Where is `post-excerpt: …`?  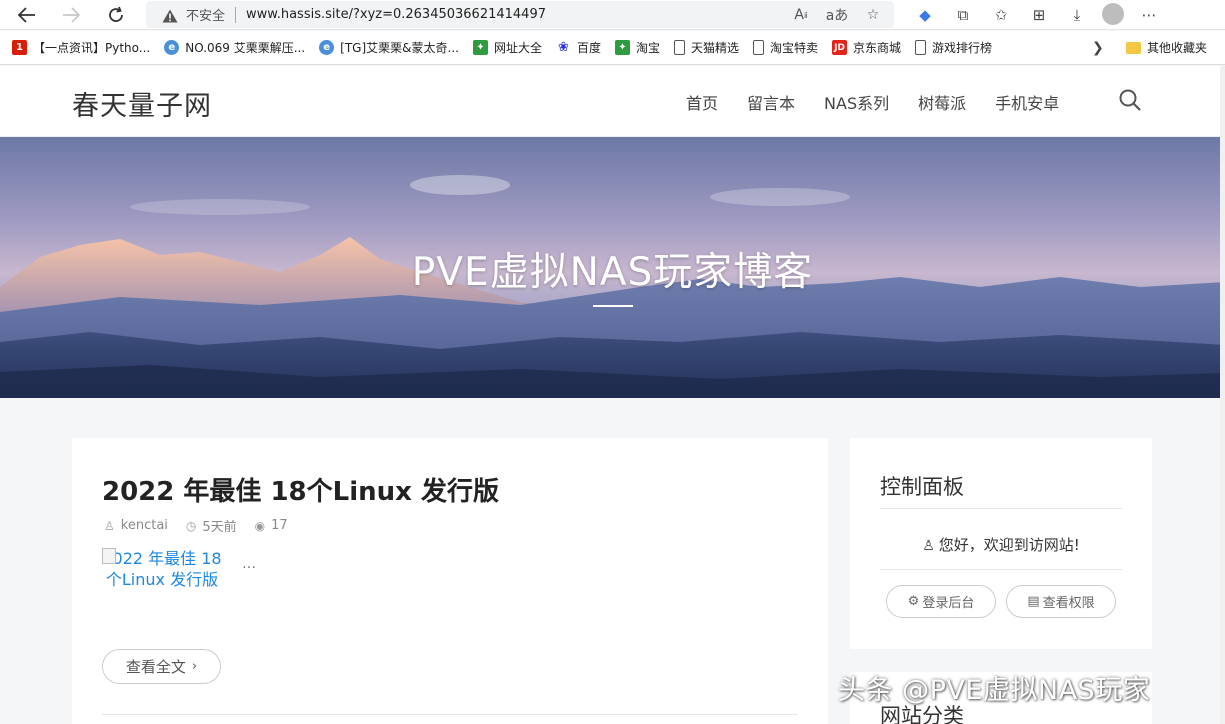
post-excerpt: … is located at coordinates (249, 564).